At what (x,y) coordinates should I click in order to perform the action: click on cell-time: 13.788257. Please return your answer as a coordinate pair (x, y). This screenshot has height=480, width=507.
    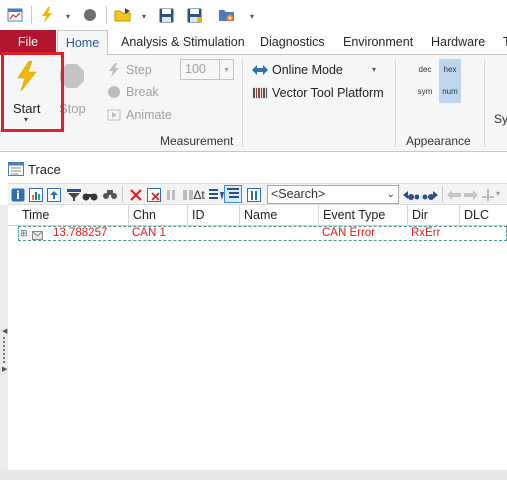
    Looking at the image, I should click on (80, 233).